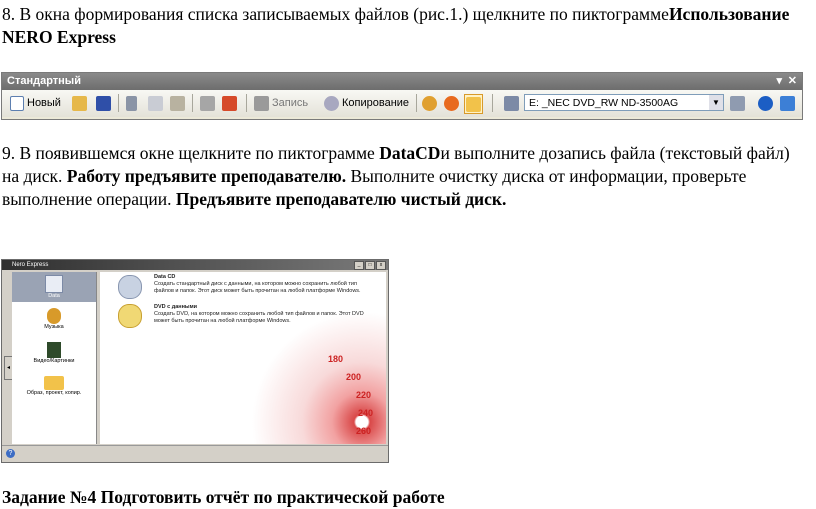 The width and height of the screenshot is (816, 509). What do you see at coordinates (370, 265) in the screenshot?
I see `maximize-icon: □` at bounding box center [370, 265].